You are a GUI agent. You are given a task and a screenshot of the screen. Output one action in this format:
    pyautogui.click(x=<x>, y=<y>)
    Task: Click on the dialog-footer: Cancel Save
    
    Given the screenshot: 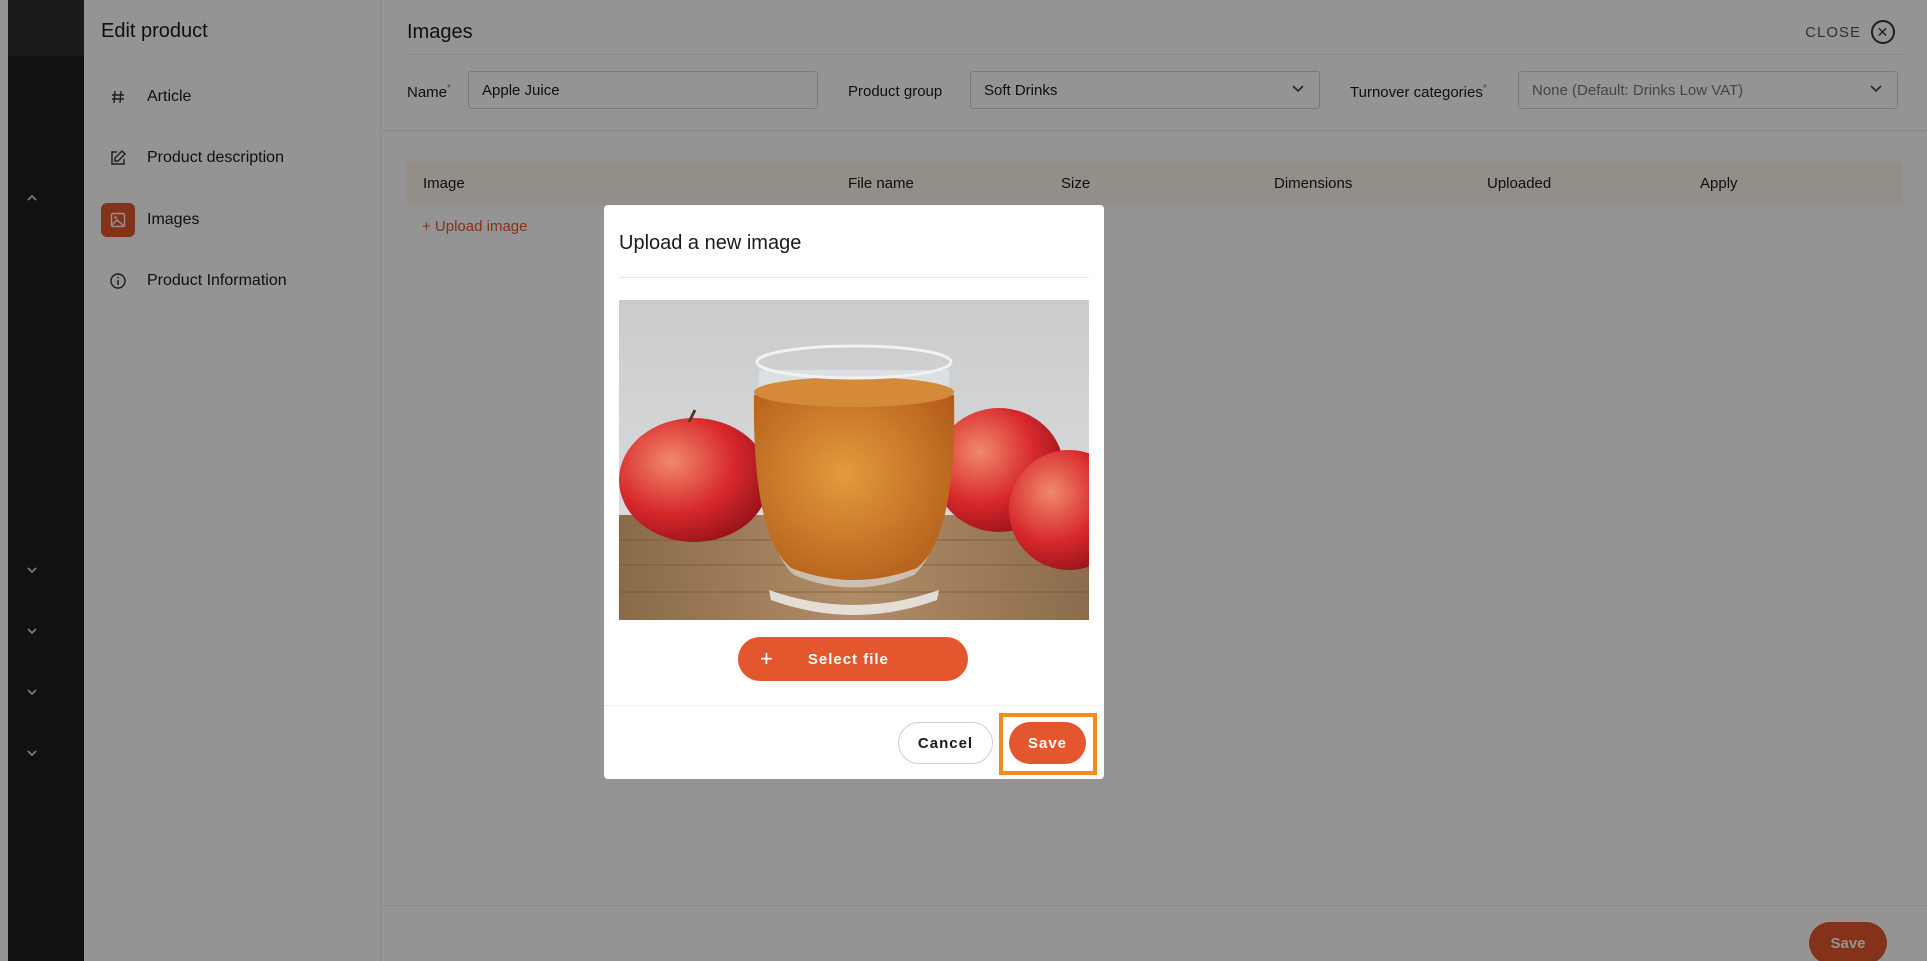 What is the action you would take?
    pyautogui.click(x=854, y=742)
    